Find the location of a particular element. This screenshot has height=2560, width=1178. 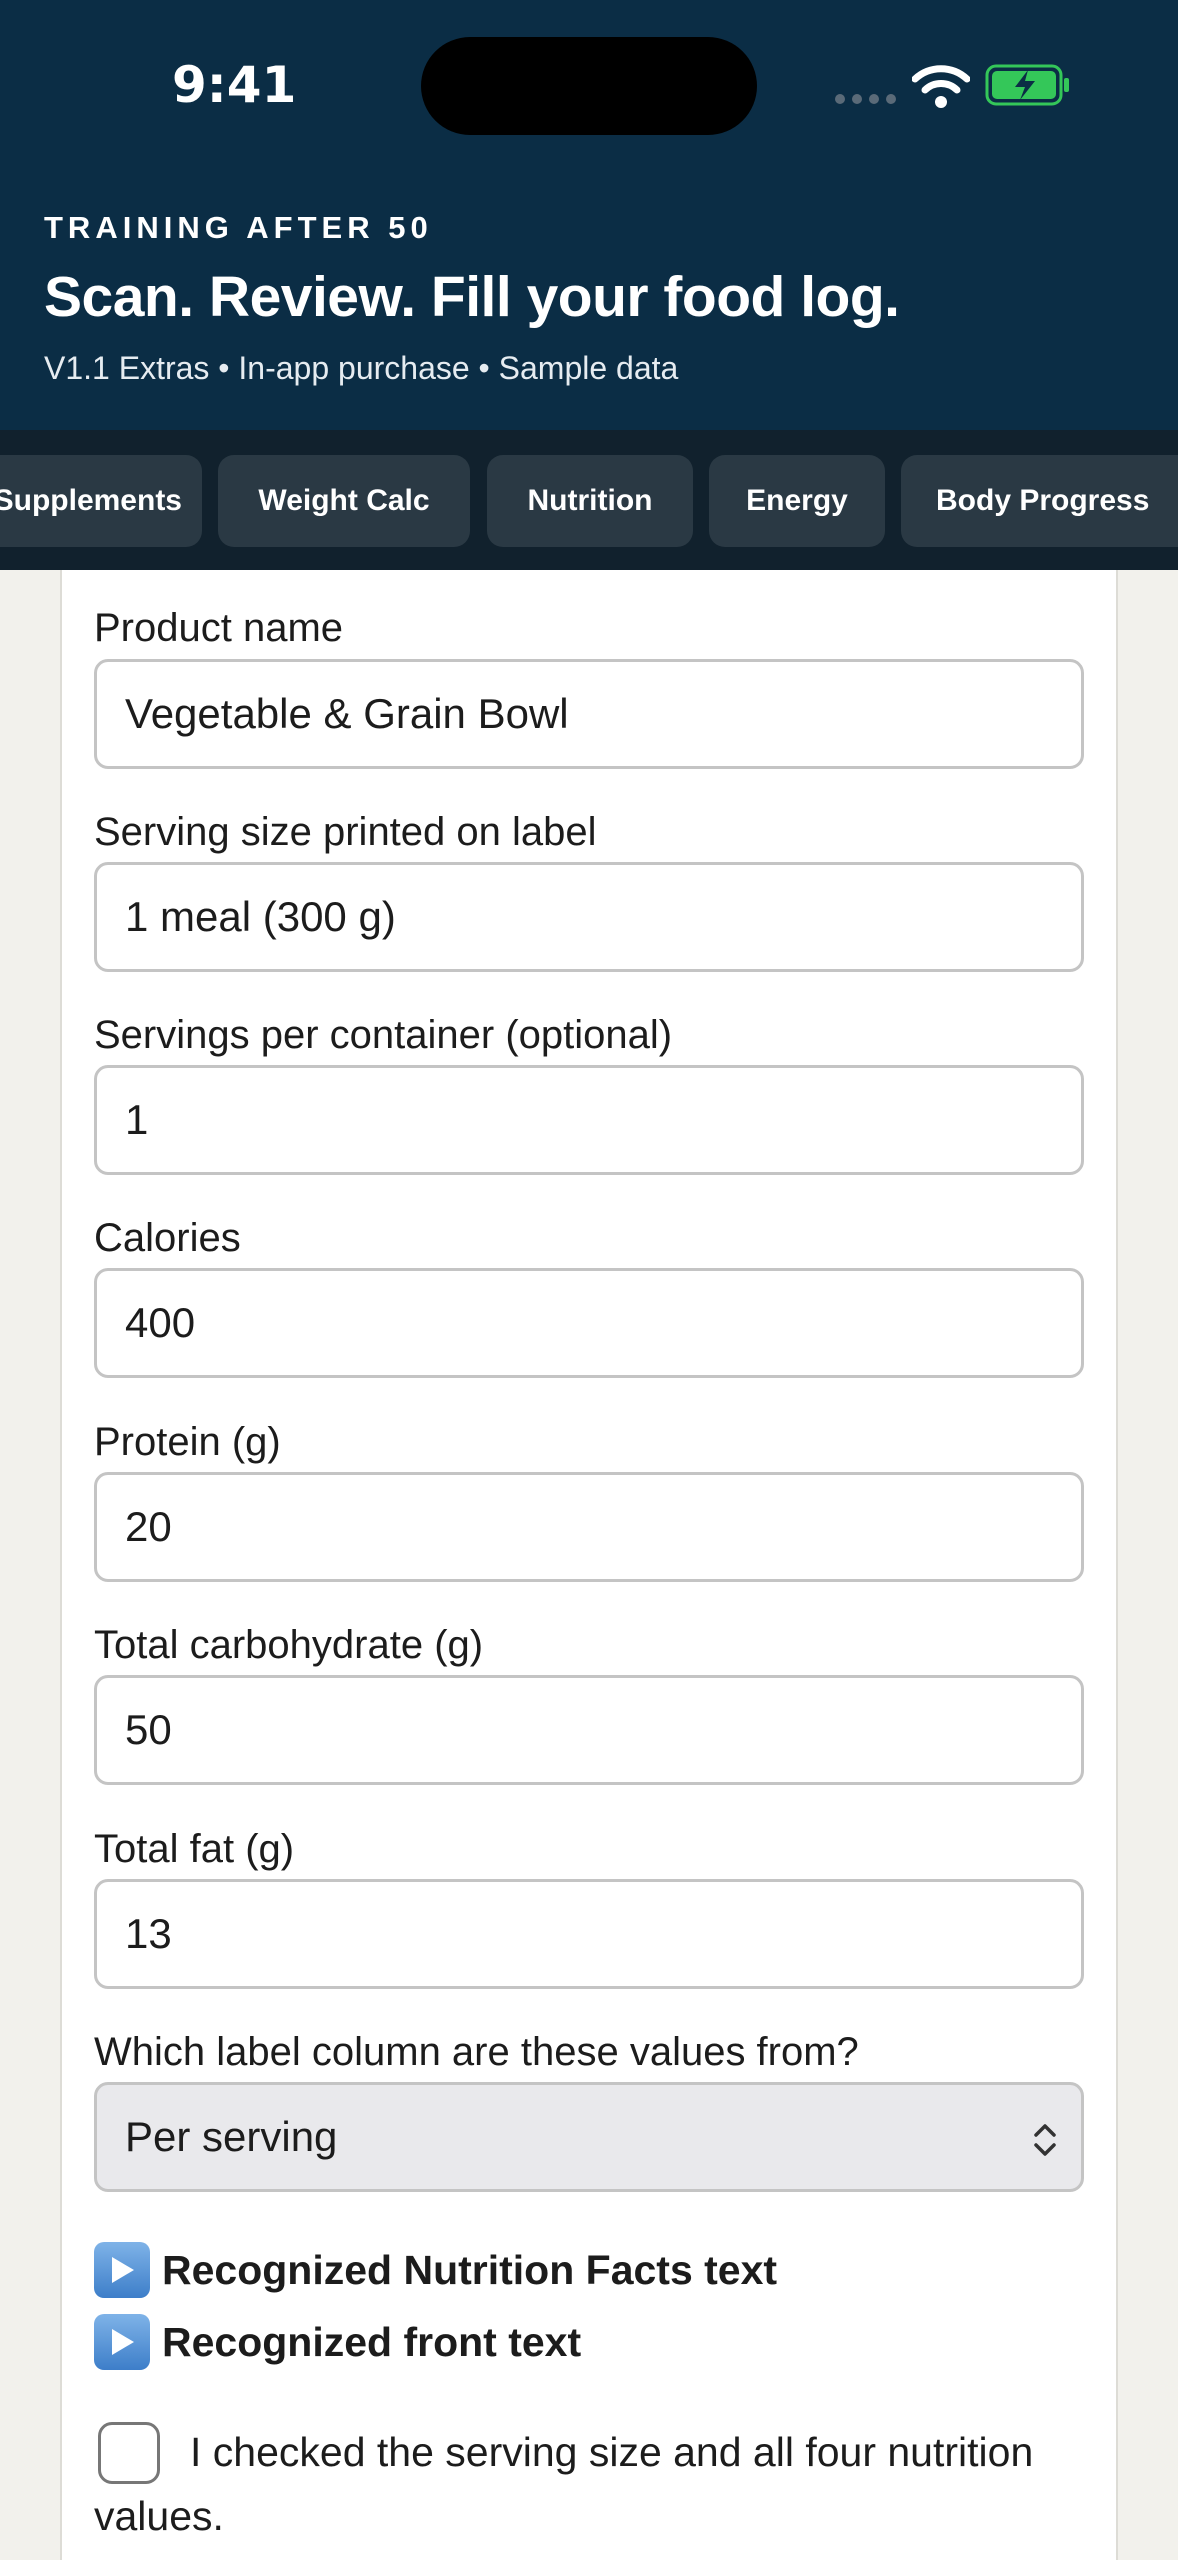

recognized-nutrition-toggle: Recognized Nutrition Facts text is located at coordinates (435, 2270).